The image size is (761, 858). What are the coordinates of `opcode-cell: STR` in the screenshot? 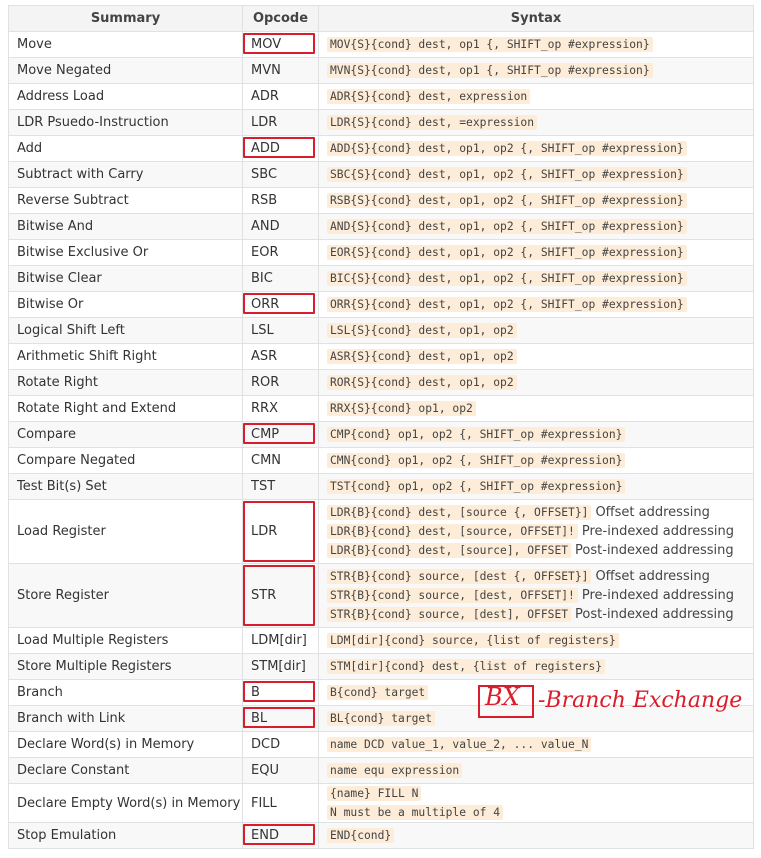 It's located at (280, 595).